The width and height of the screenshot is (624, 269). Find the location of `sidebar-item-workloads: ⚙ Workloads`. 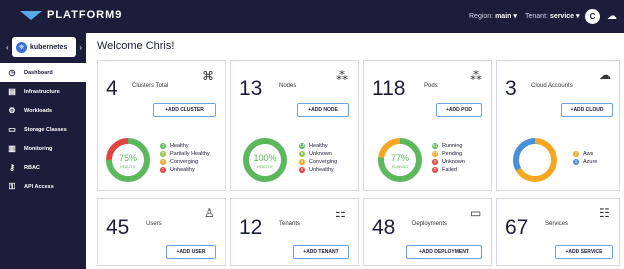

sidebar-item-workloads: ⚙ Workloads is located at coordinates (43, 110).